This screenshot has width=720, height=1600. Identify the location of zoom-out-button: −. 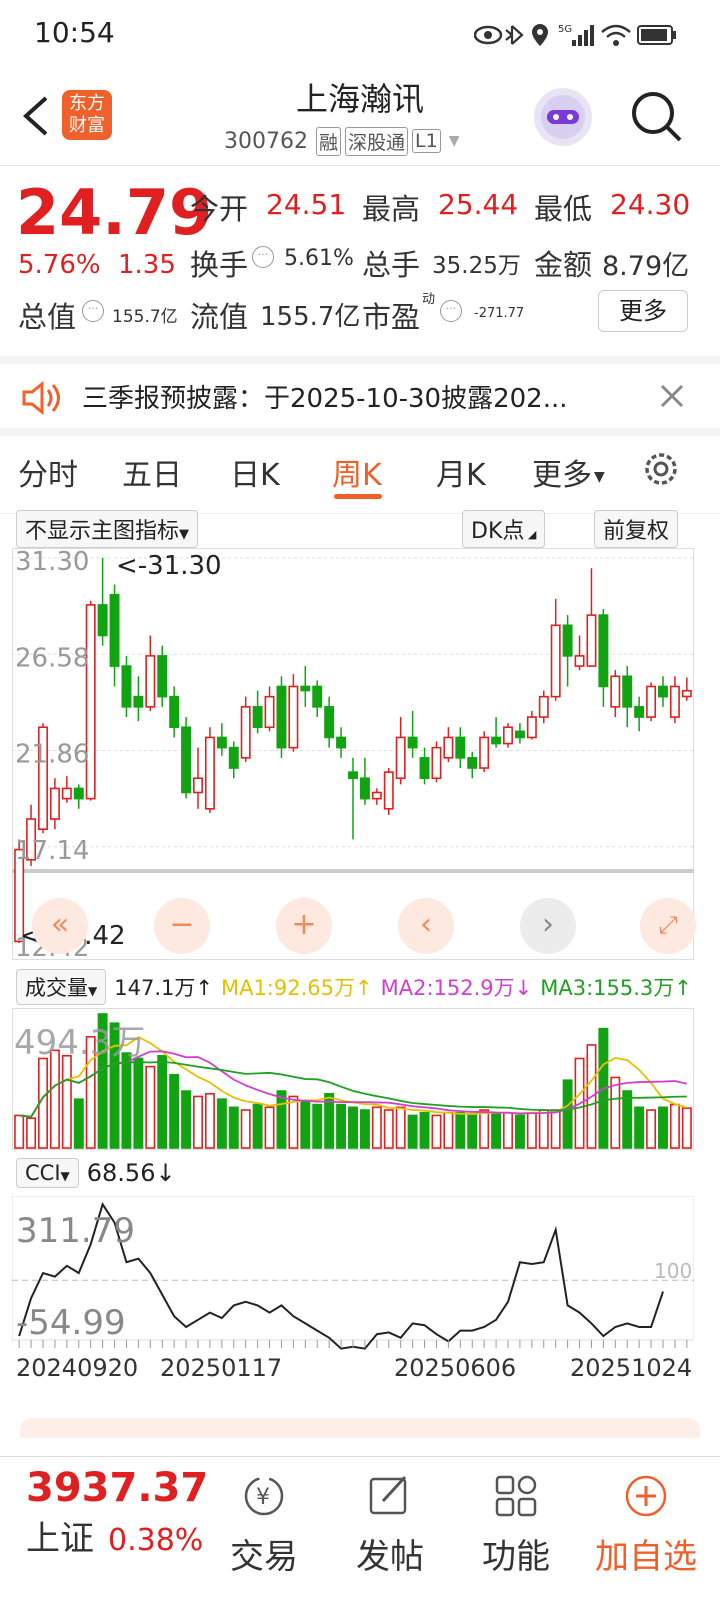
(182, 926).